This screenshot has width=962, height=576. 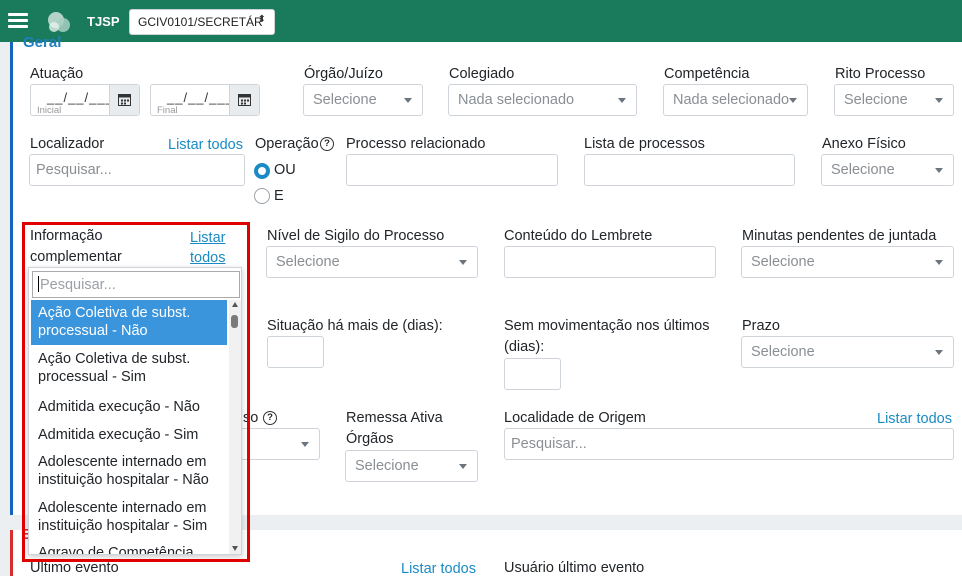 What do you see at coordinates (235, 427) in the screenshot?
I see `dropdown-scrollbar` at bounding box center [235, 427].